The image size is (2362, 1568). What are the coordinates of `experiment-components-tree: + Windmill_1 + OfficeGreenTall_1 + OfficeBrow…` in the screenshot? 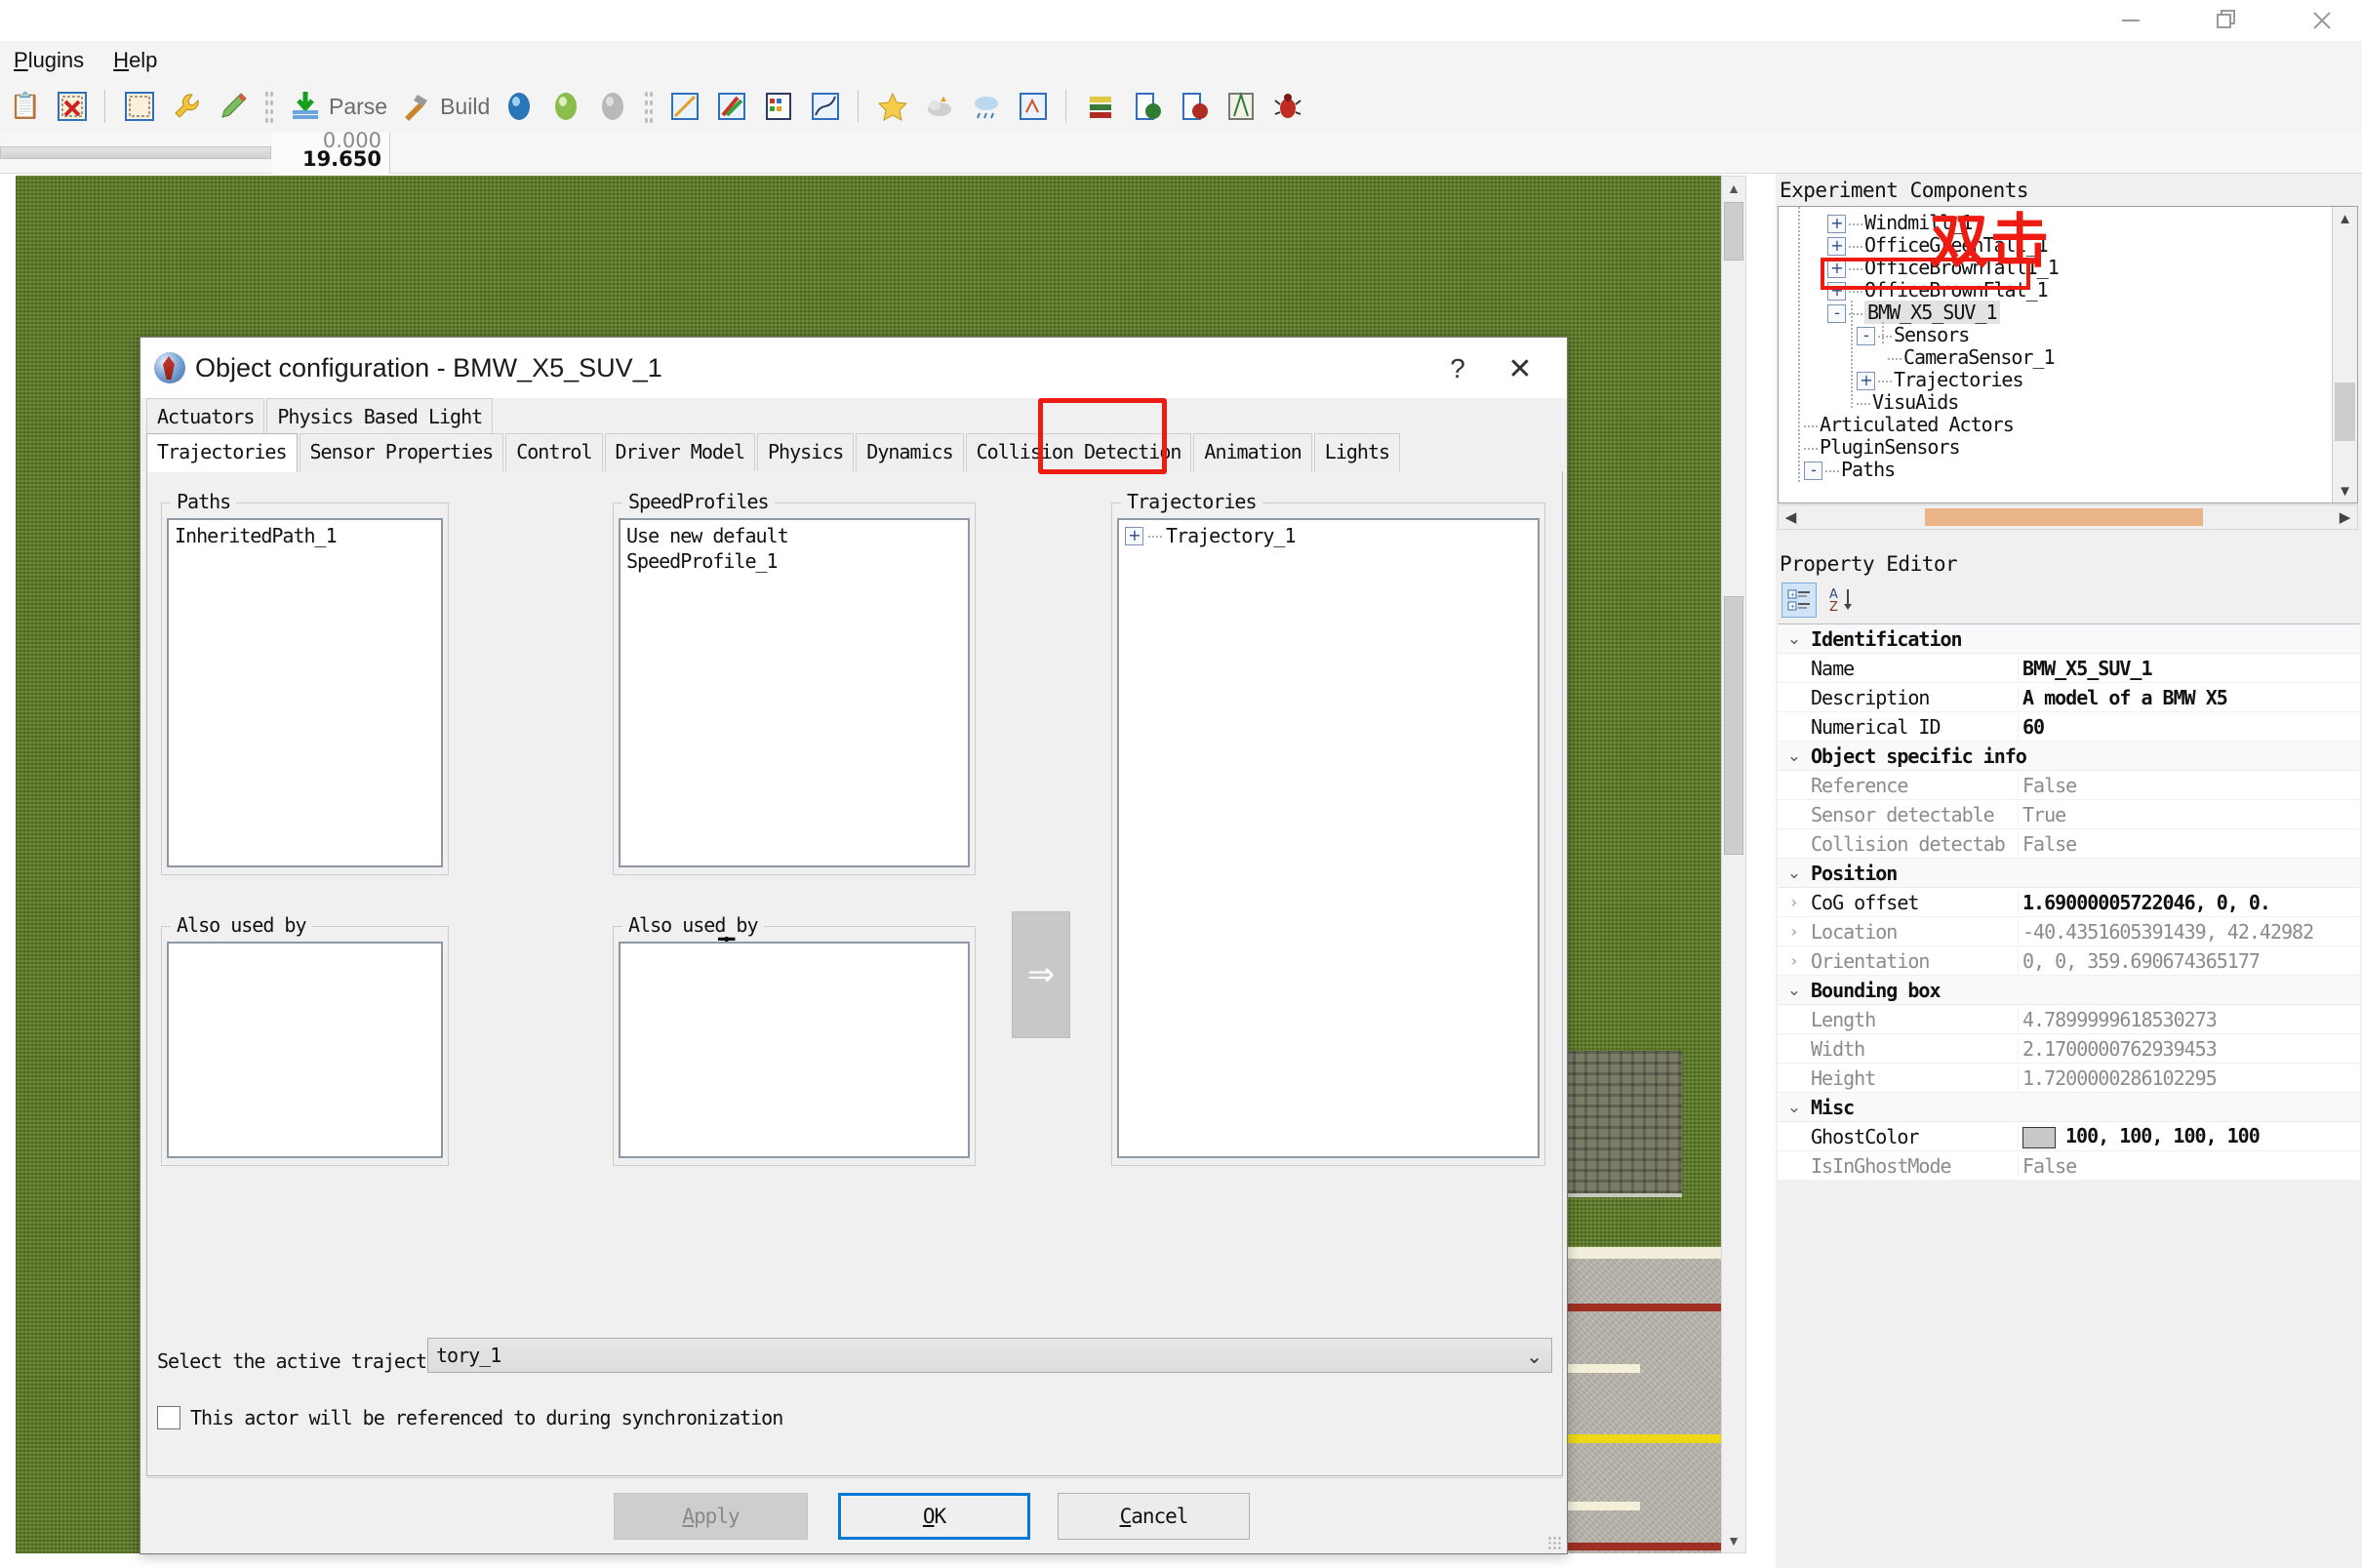 It's located at (2068, 354).